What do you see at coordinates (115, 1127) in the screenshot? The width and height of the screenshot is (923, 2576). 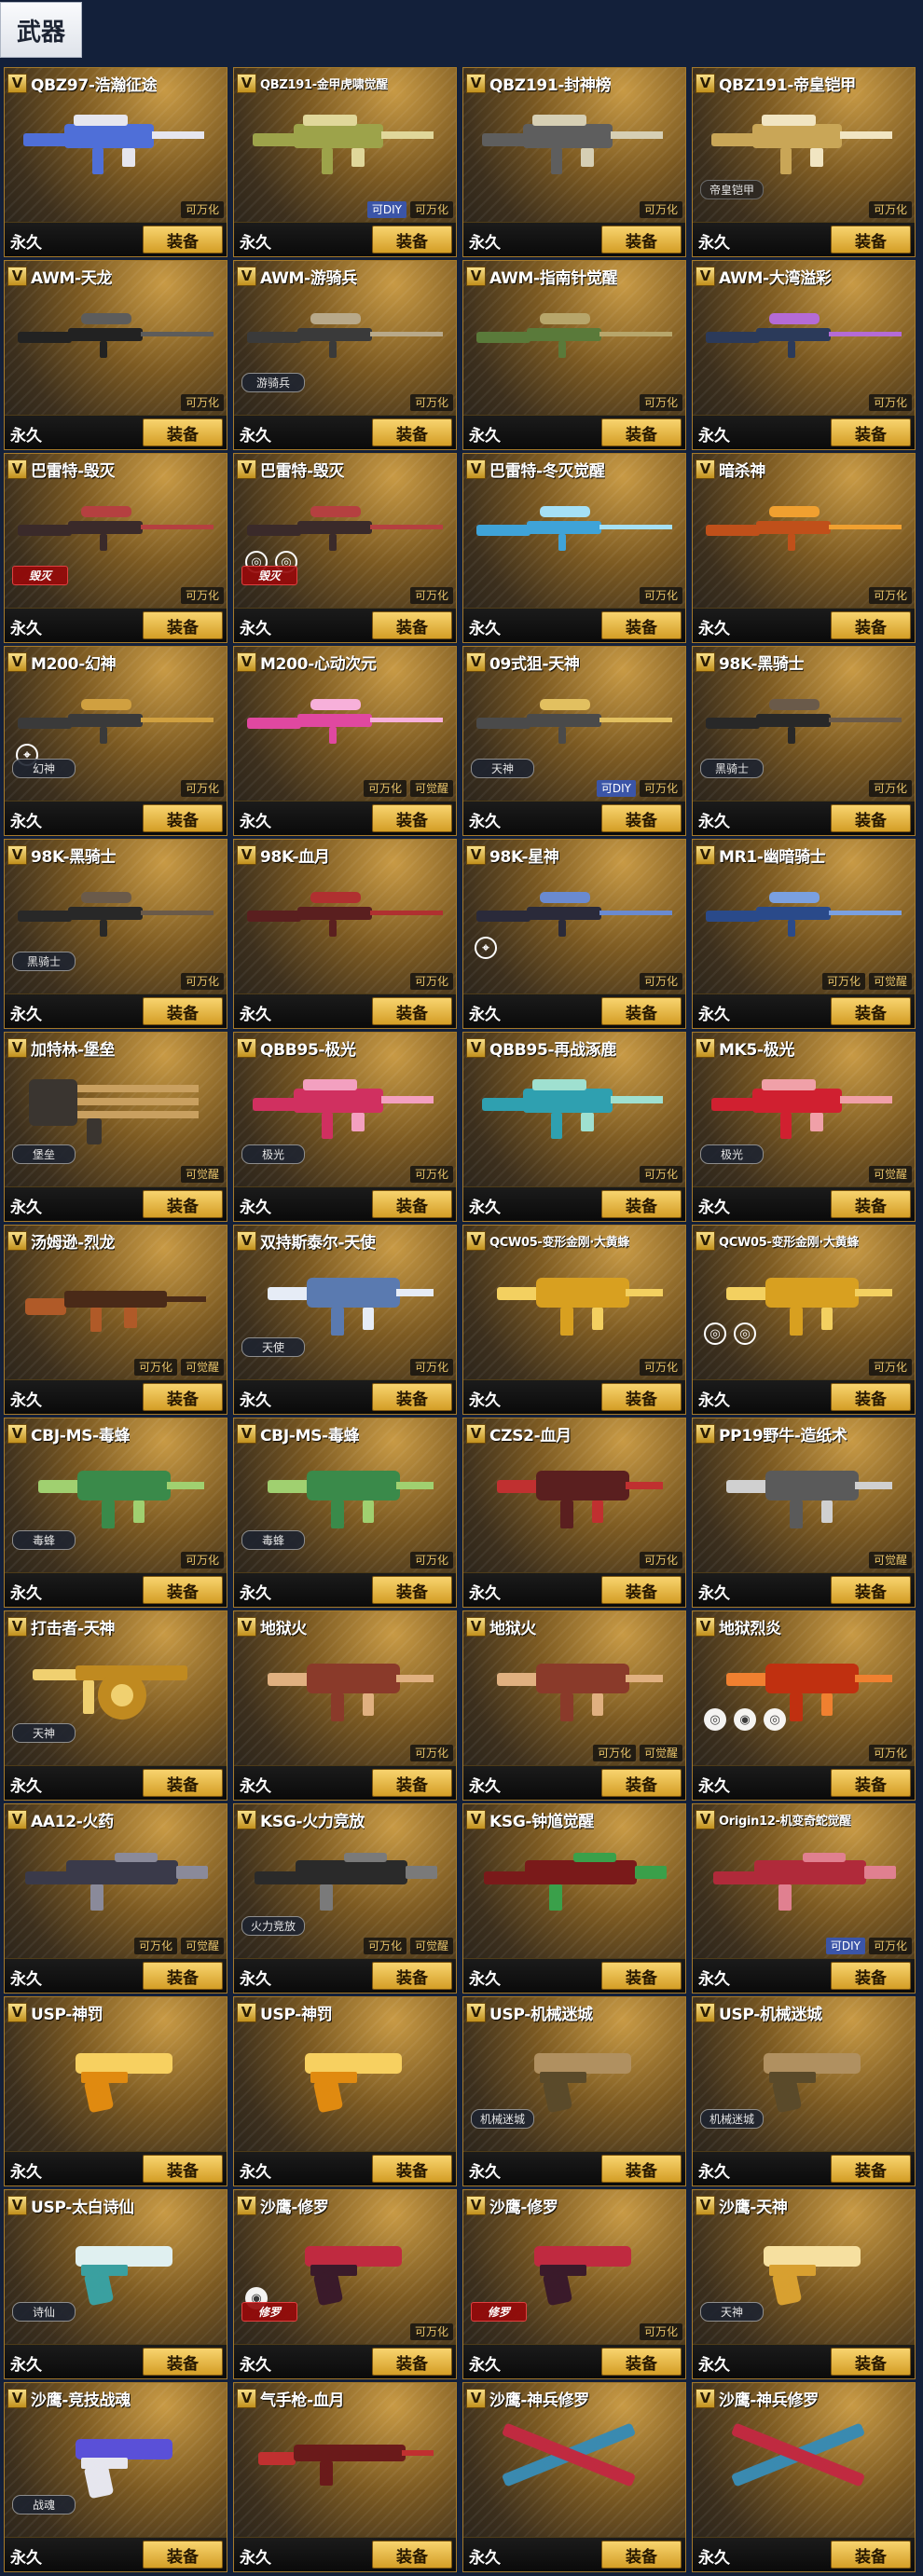 I see `weapon-card: V 加特林-堡垒 堡垒 可觉醒 永久 装备` at bounding box center [115, 1127].